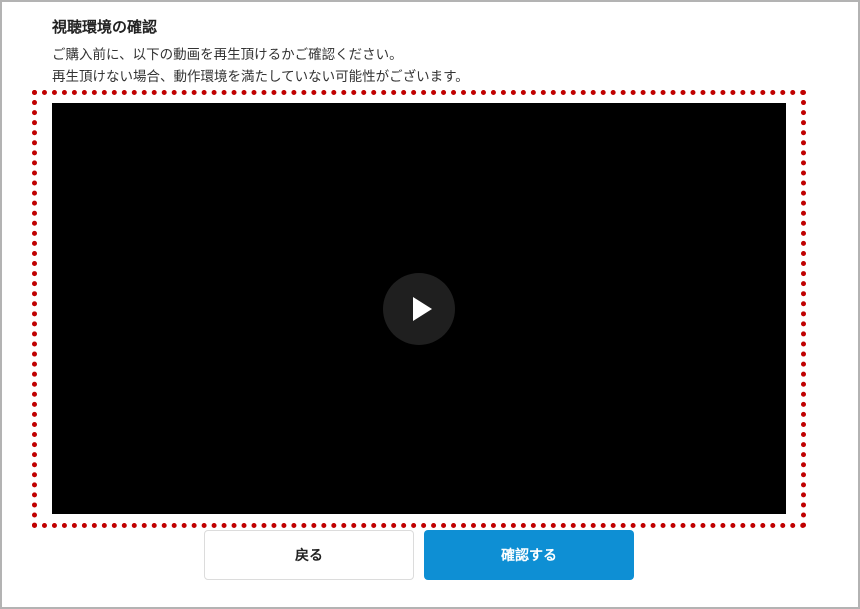 The image size is (860, 609). Describe the element at coordinates (105, 27) in the screenshot. I see `section-title: 視聴環境の確認` at that location.